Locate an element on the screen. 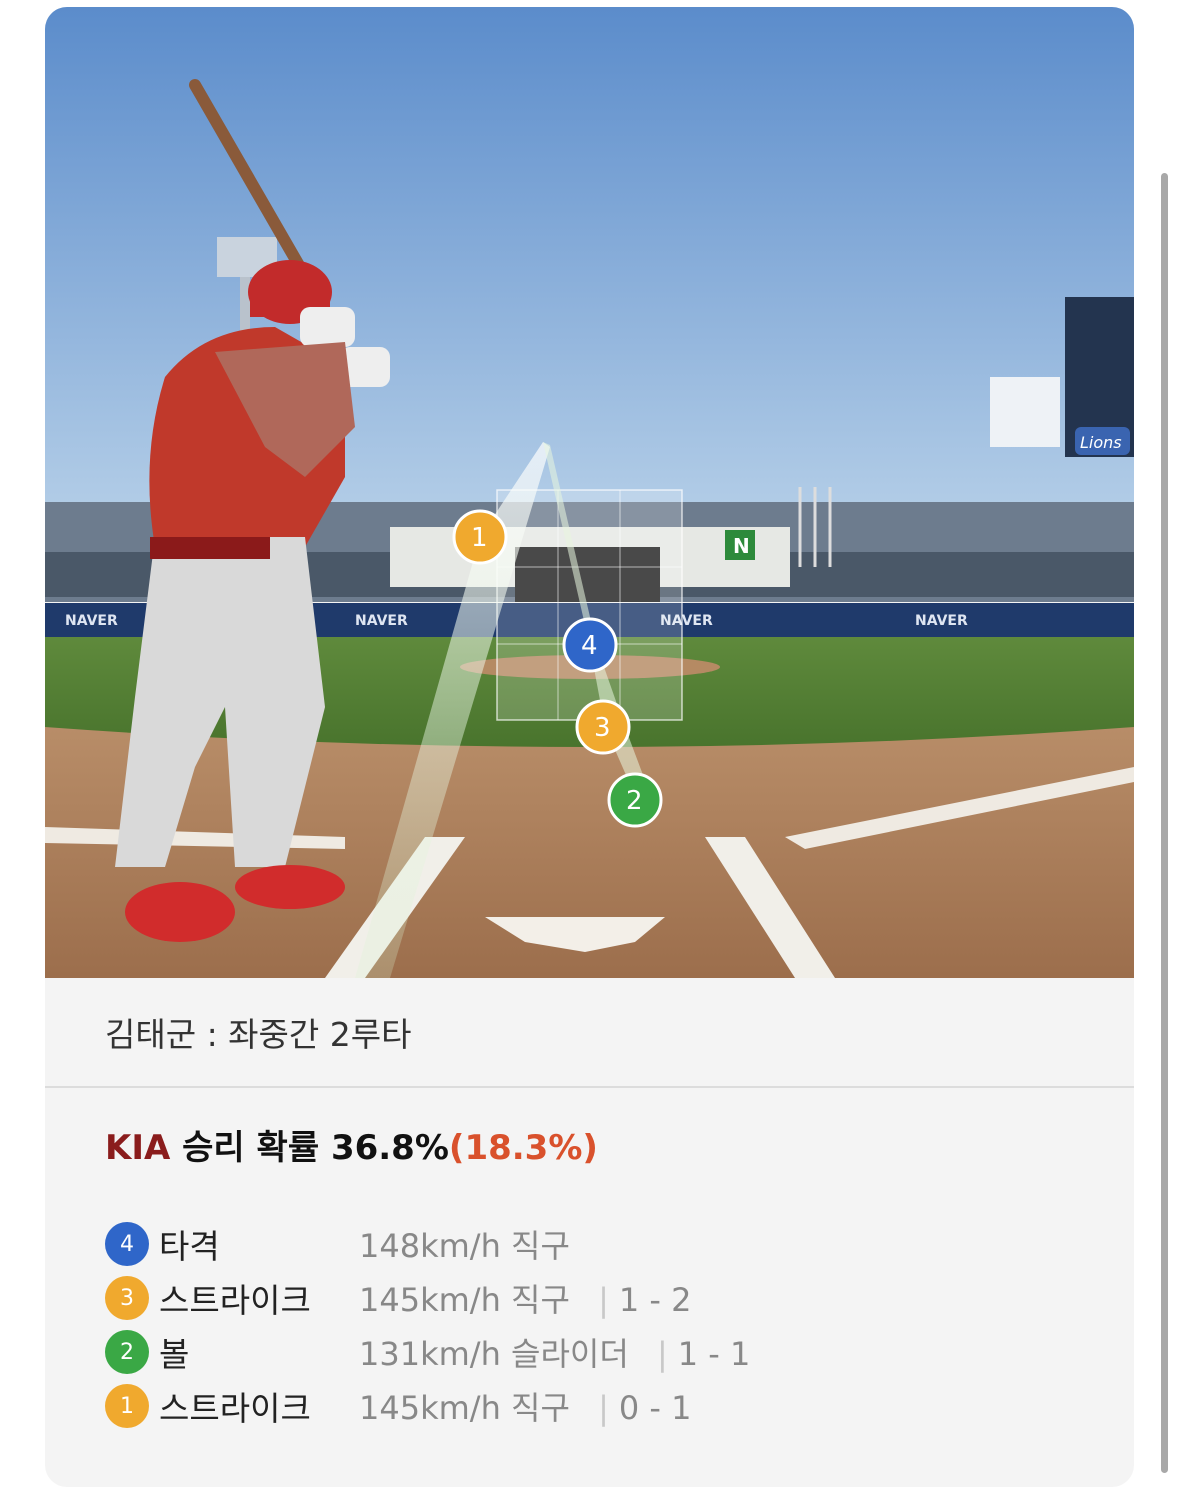 This screenshot has width=1179, height=1487. ad-naver-1: NAVER is located at coordinates (91, 621).